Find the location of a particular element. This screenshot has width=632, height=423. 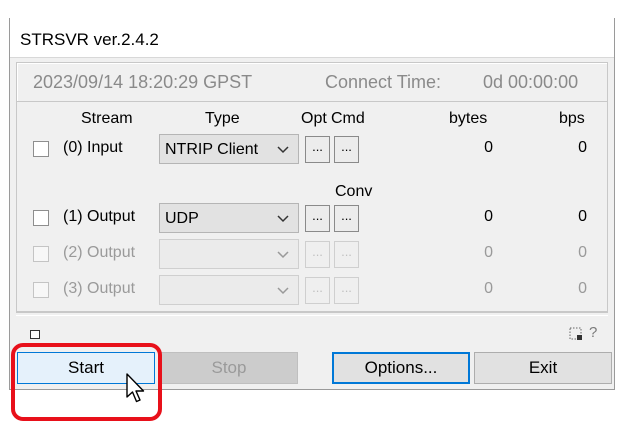

stream-row-1: (1) Output UDP ... ... 0 0 is located at coordinates (312, 218).